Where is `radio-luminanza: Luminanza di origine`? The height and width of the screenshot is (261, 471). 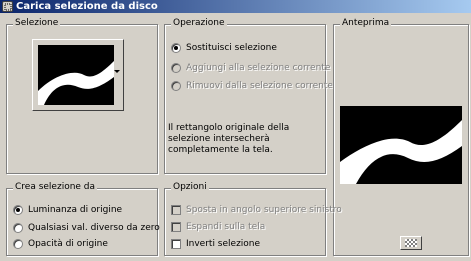 radio-luminanza: Luminanza di origine is located at coordinates (67, 210).